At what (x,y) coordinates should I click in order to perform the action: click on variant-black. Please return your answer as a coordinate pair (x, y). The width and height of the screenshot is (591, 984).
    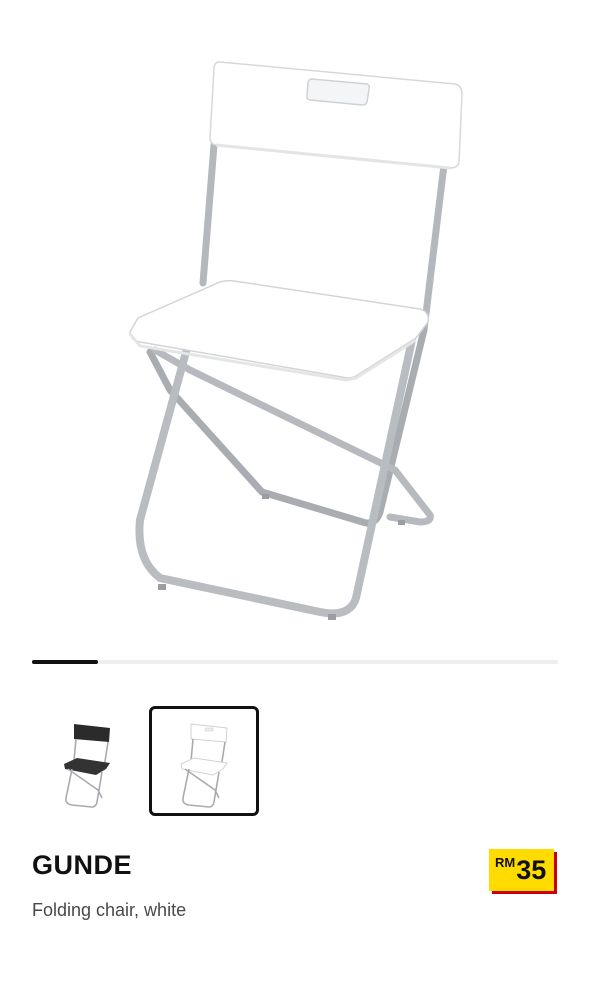
    Looking at the image, I should click on (87, 761).